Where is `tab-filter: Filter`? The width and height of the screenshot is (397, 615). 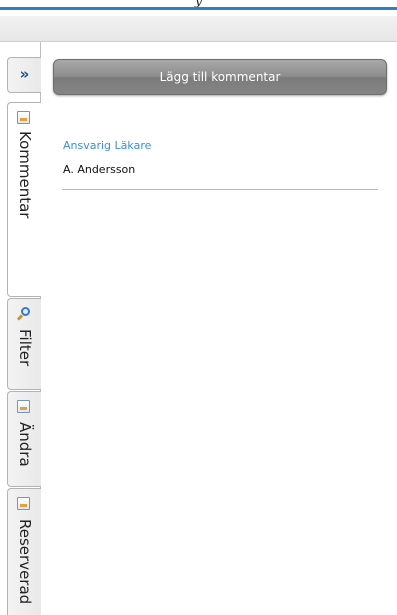
tab-filter: Filter is located at coordinates (24, 344).